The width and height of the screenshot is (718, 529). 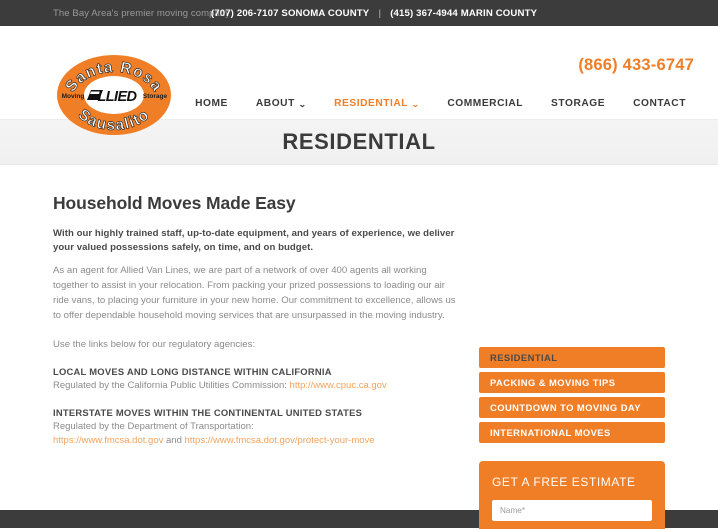 What do you see at coordinates (636, 65) in the screenshot?
I see `tollfree-phone: (866) 433-6747` at bounding box center [636, 65].